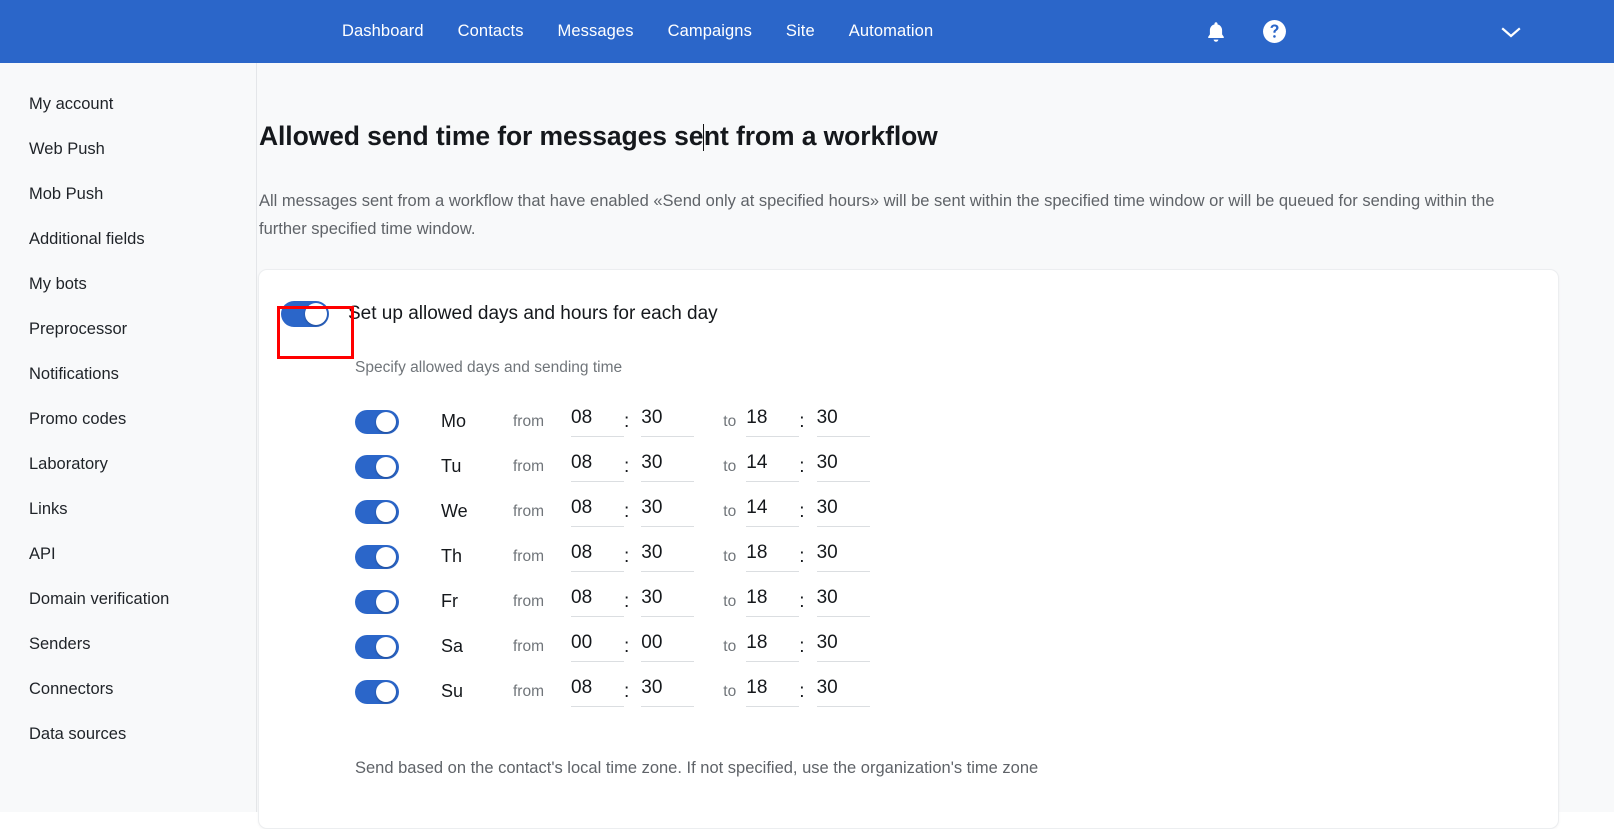 The height and width of the screenshot is (829, 1614). Describe the element at coordinates (597, 602) in the screenshot. I see `fr-from-hour-input: 08` at that location.